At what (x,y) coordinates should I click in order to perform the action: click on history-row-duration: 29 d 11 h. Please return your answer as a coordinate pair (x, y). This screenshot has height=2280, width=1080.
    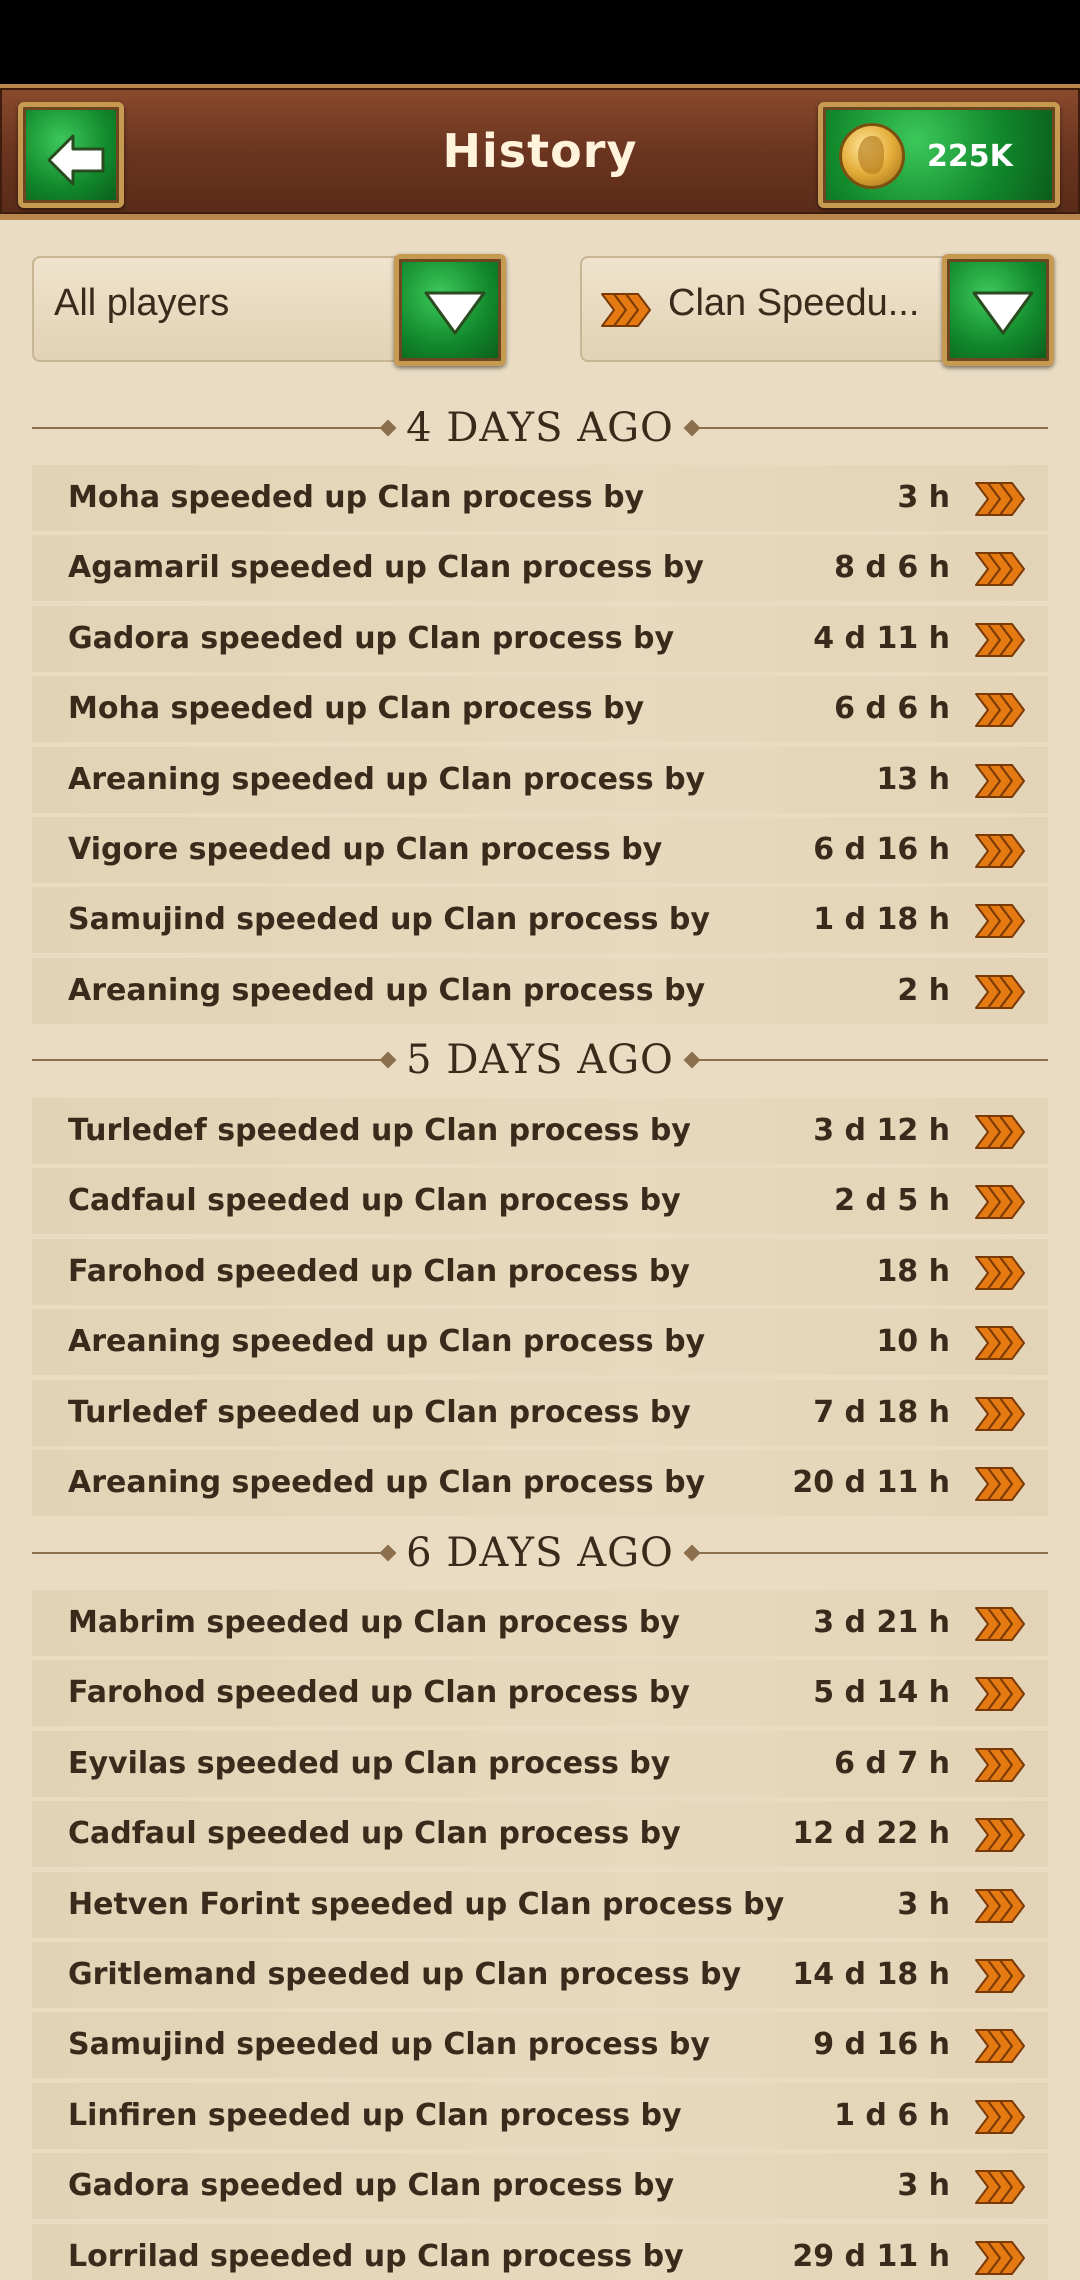
    Looking at the image, I should click on (871, 2256).